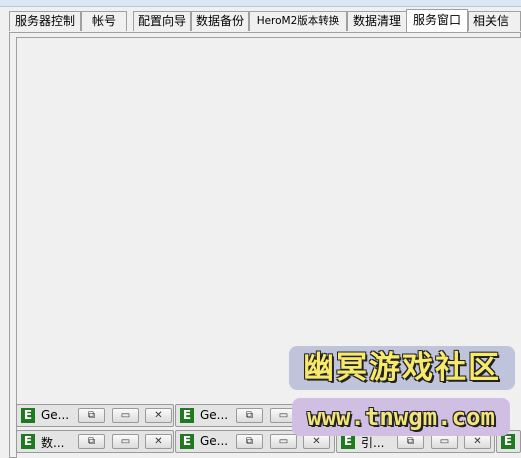 The width and height of the screenshot is (521, 458). Describe the element at coordinates (401, 417) in the screenshot. I see `watermark-url: www.tnwgm.com` at that location.